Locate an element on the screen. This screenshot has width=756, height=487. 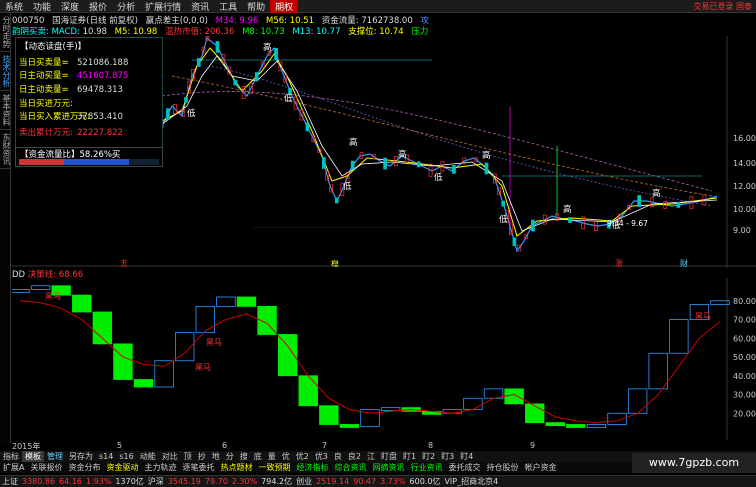
func-holdings: 持仓股份 is located at coordinates (502, 467).